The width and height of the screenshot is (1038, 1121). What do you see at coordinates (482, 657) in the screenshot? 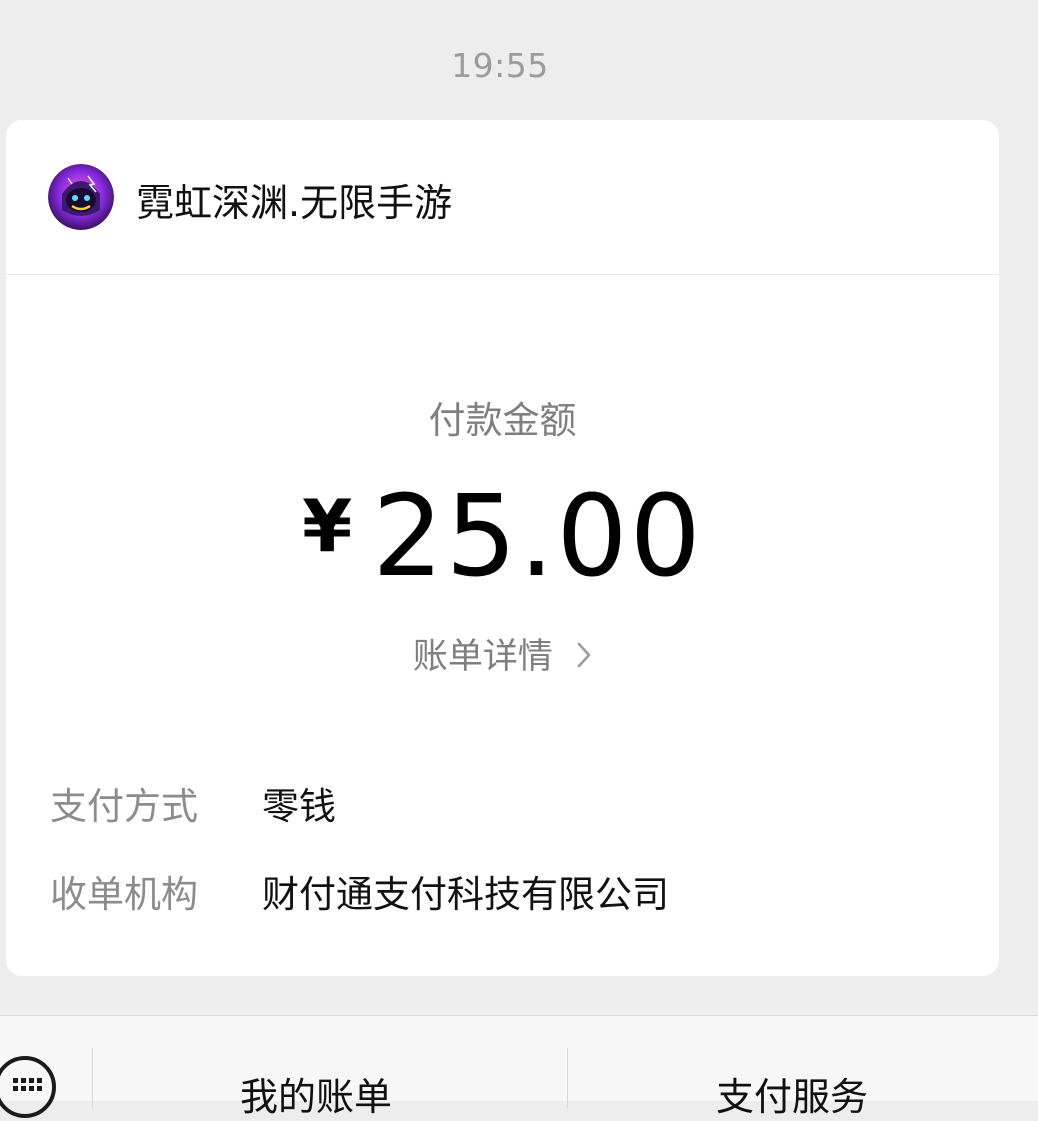
I see `bill-details-label: 账单详情` at bounding box center [482, 657].